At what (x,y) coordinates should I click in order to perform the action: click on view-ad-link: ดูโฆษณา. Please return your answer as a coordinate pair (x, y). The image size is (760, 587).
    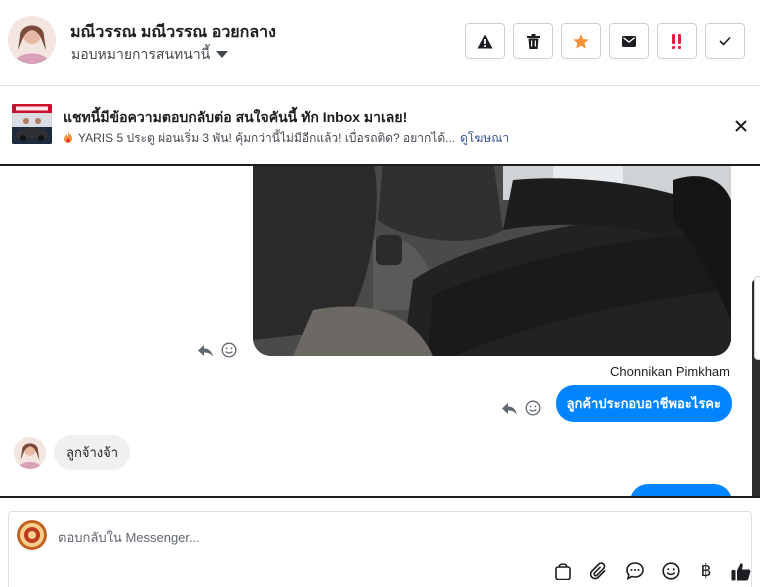
    Looking at the image, I should click on (484, 138).